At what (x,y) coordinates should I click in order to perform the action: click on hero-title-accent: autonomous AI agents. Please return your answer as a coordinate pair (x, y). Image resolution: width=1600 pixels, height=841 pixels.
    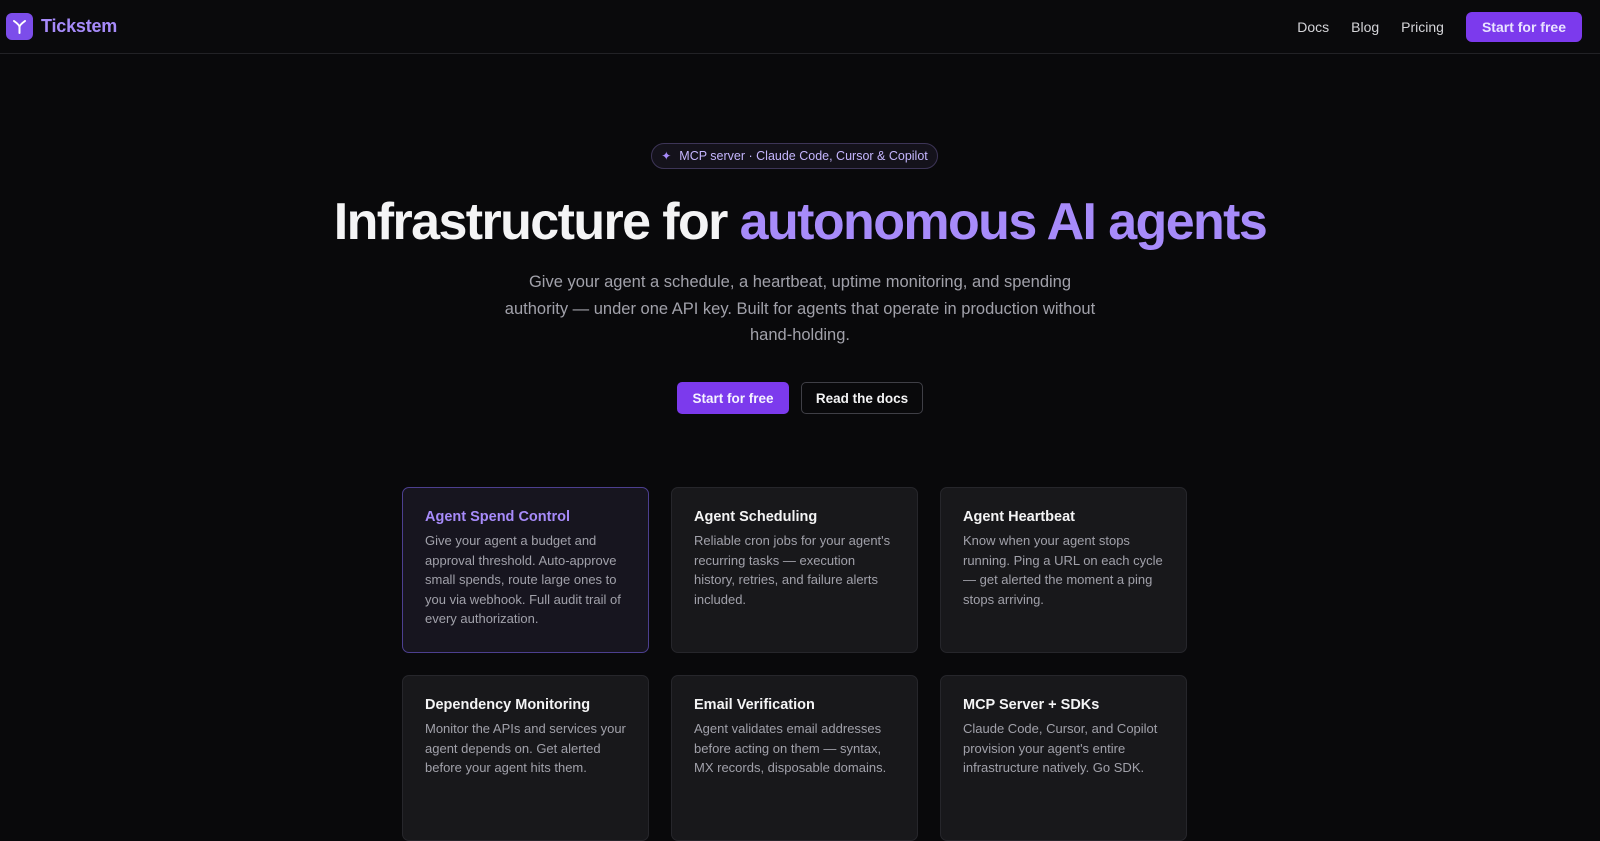
    Looking at the image, I should click on (1003, 222).